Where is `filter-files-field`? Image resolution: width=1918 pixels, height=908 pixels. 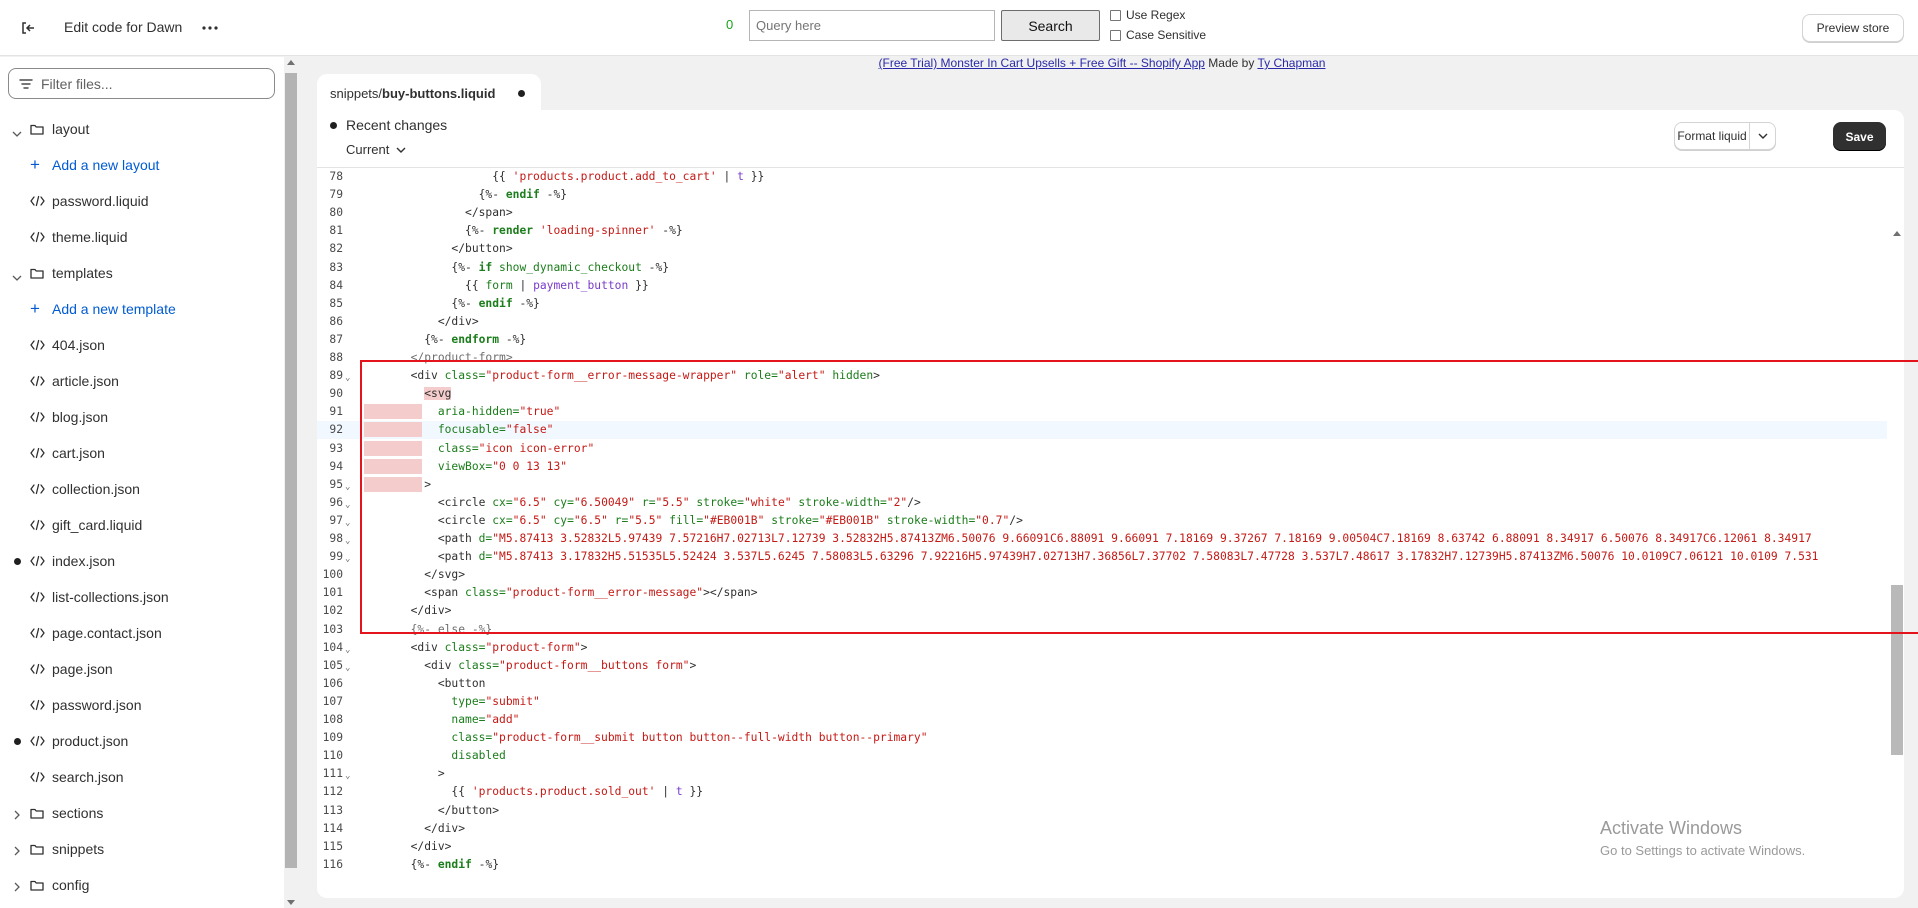
filter-files-field is located at coordinates (141, 83).